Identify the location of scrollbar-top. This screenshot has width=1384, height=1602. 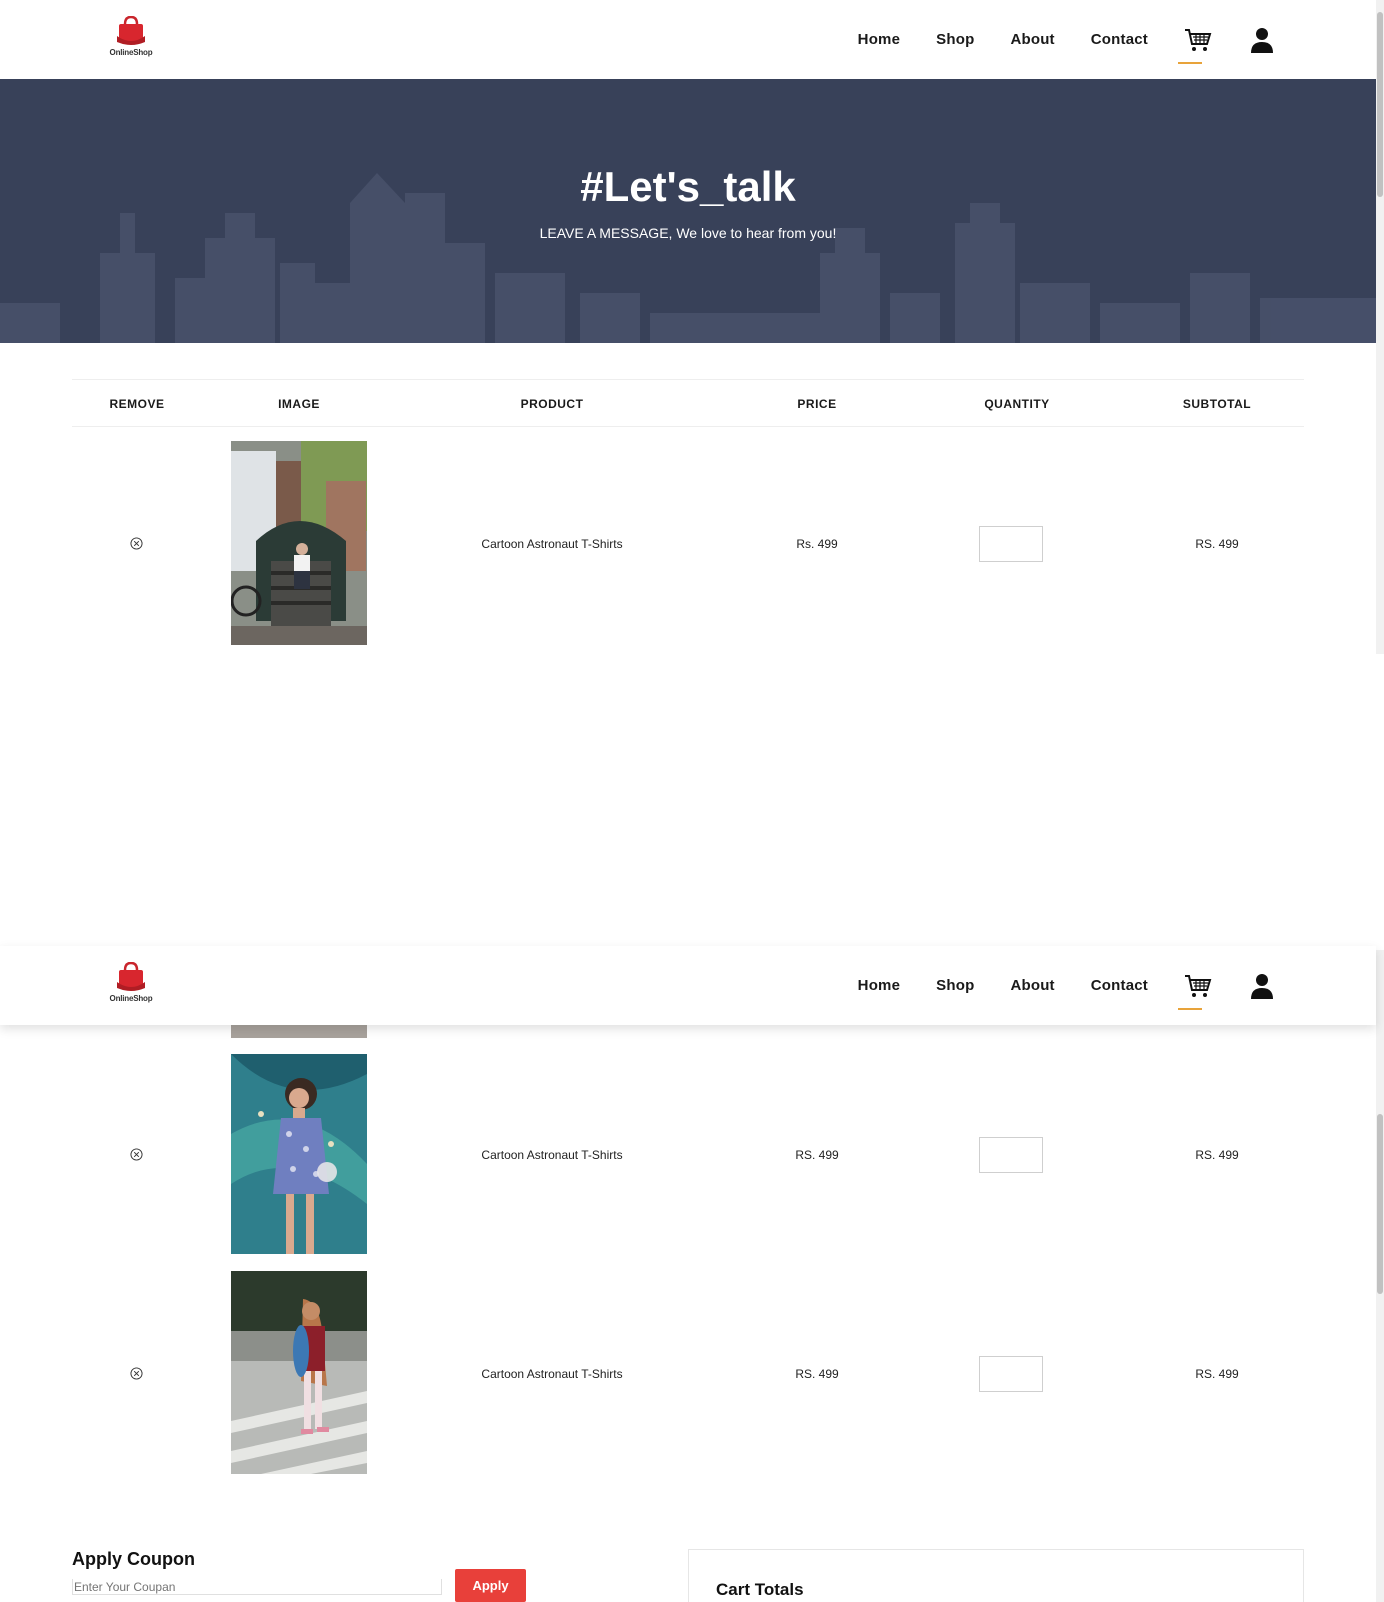
(1380, 327).